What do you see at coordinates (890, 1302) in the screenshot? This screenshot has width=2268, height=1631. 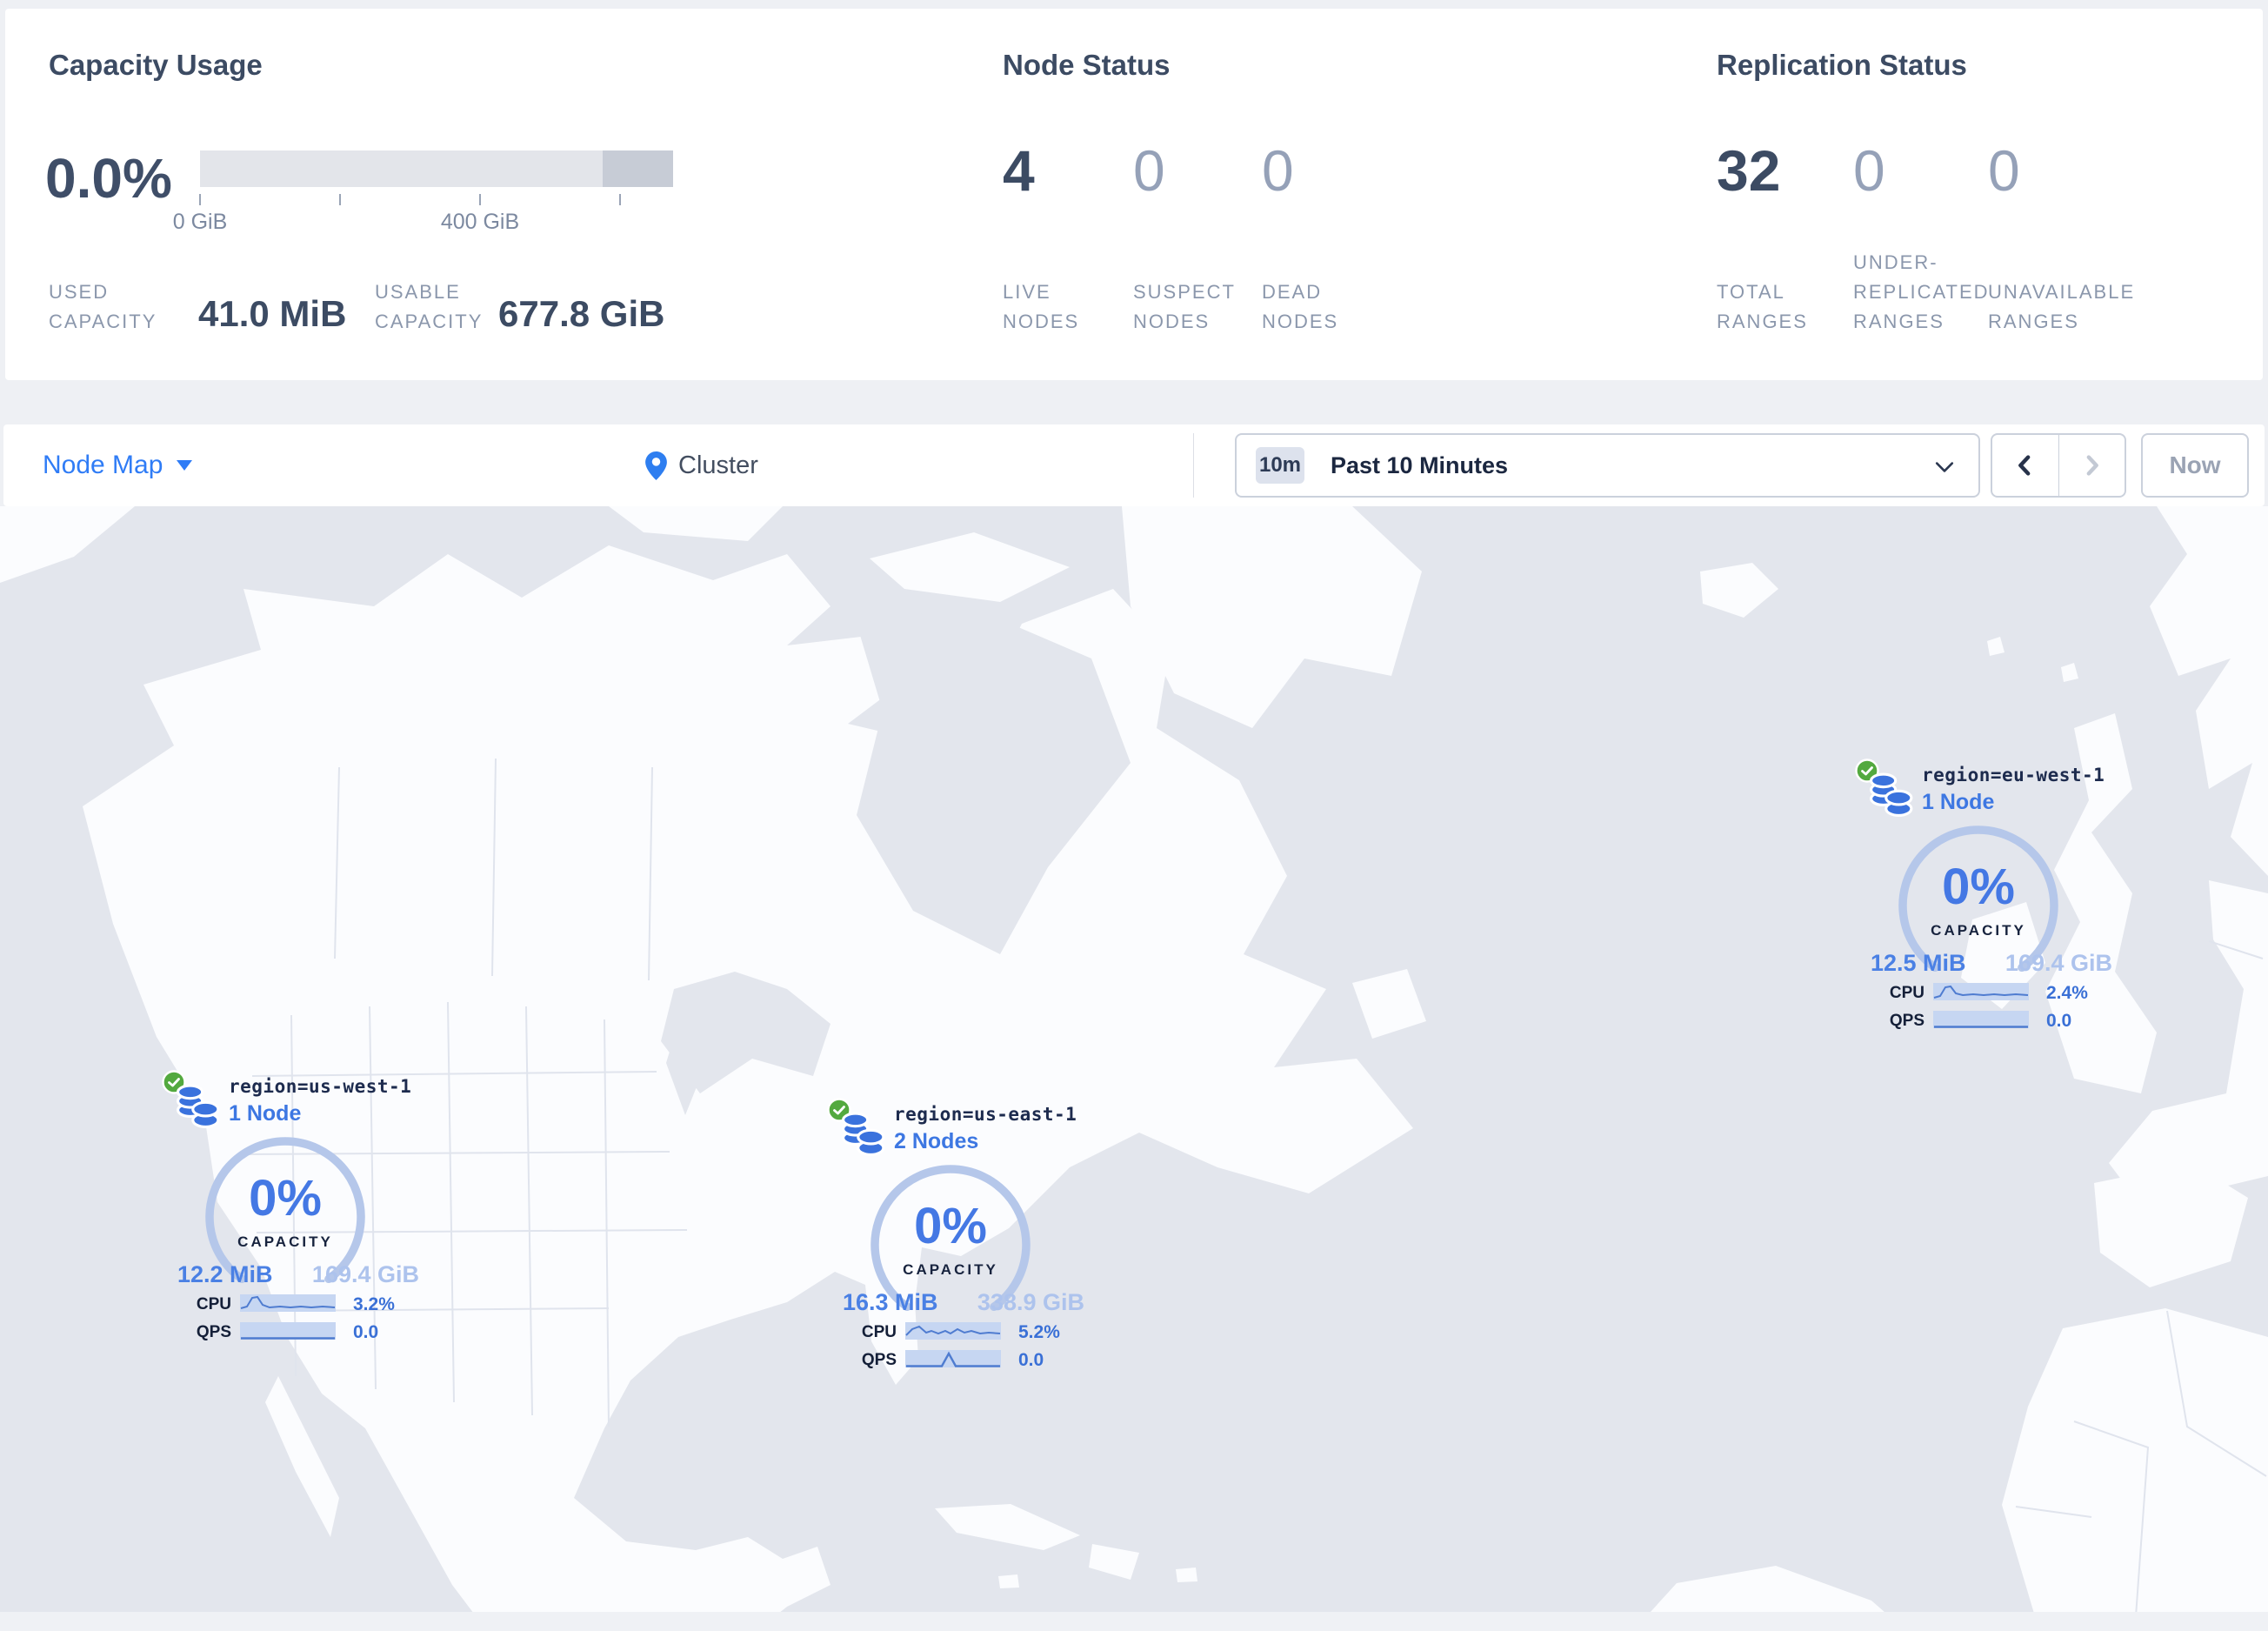 I see `used-capacity: 16.3 MiB` at bounding box center [890, 1302].